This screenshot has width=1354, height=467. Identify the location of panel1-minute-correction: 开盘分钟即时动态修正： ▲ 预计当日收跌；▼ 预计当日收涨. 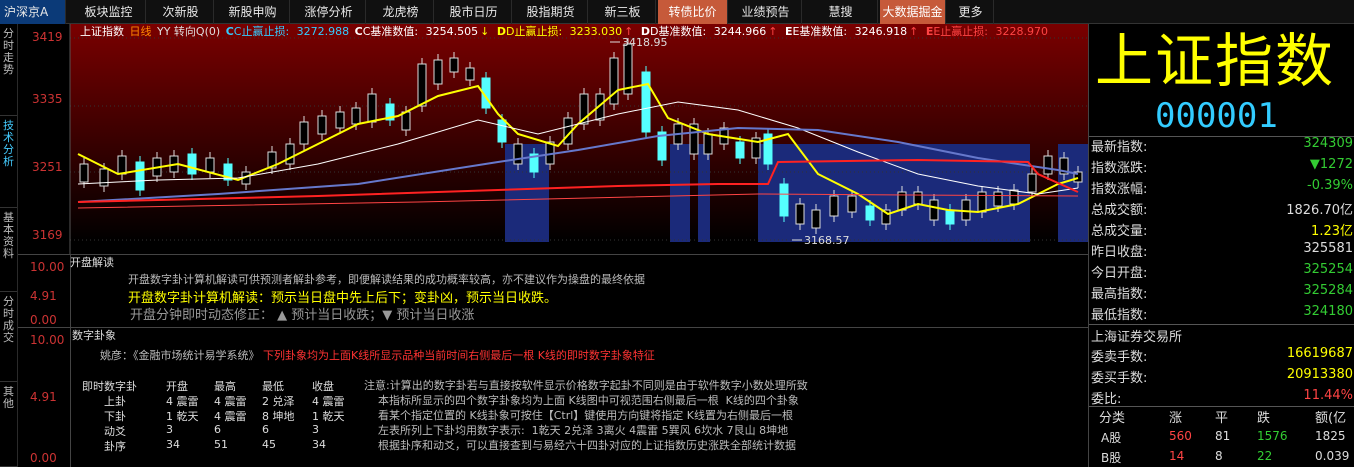
(302, 315).